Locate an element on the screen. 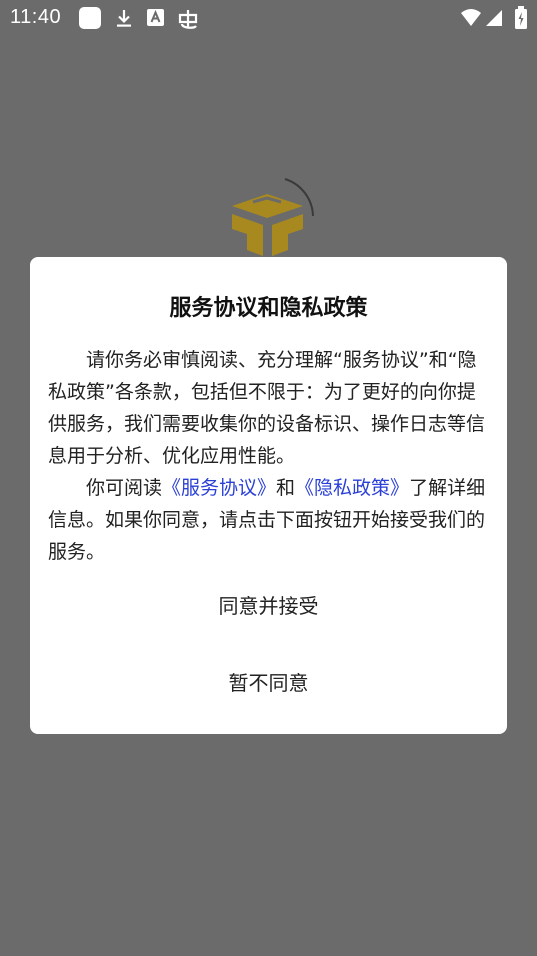  signal-icon is located at coordinates (495, 19).